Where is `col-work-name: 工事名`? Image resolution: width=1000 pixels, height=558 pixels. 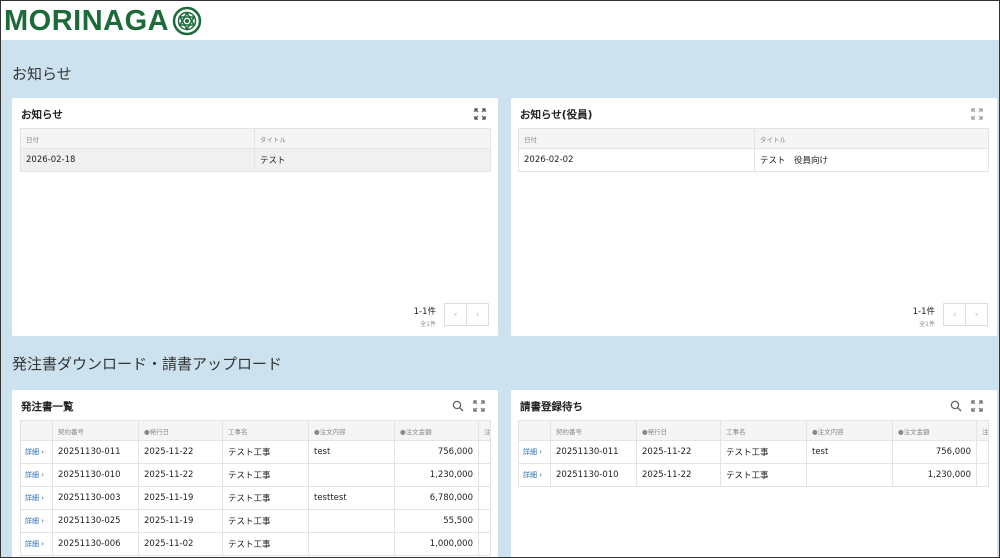 col-work-name: 工事名 is located at coordinates (763, 430).